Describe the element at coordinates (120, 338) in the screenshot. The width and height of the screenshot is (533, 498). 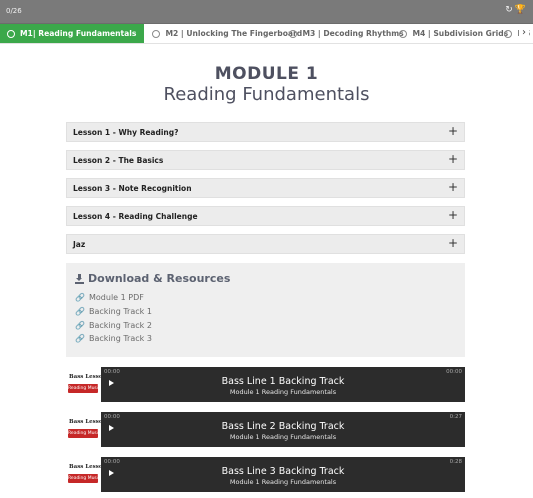
I see `resource-link-label: Backing Track 3` at that location.